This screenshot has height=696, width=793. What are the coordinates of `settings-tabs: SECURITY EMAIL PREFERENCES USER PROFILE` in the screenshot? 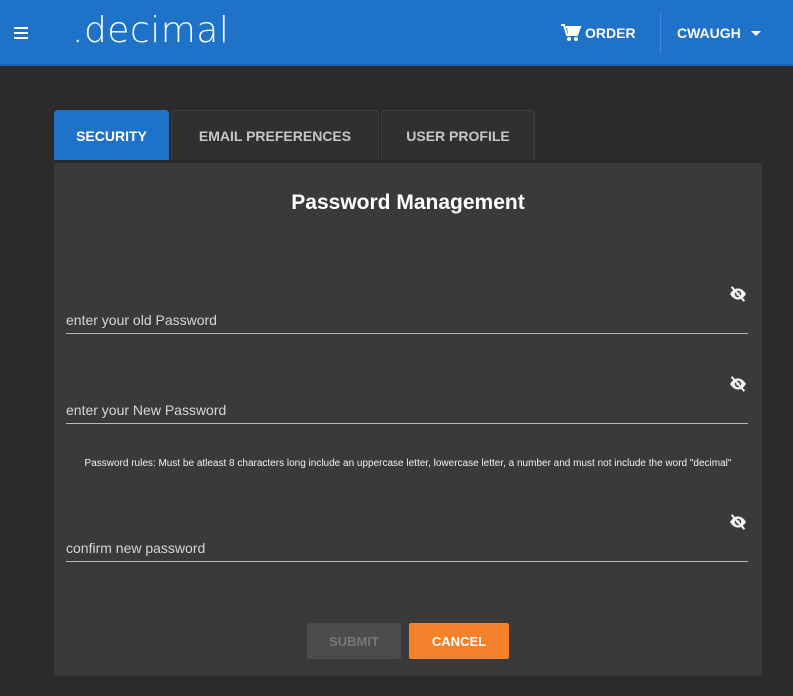 It's located at (294, 137).